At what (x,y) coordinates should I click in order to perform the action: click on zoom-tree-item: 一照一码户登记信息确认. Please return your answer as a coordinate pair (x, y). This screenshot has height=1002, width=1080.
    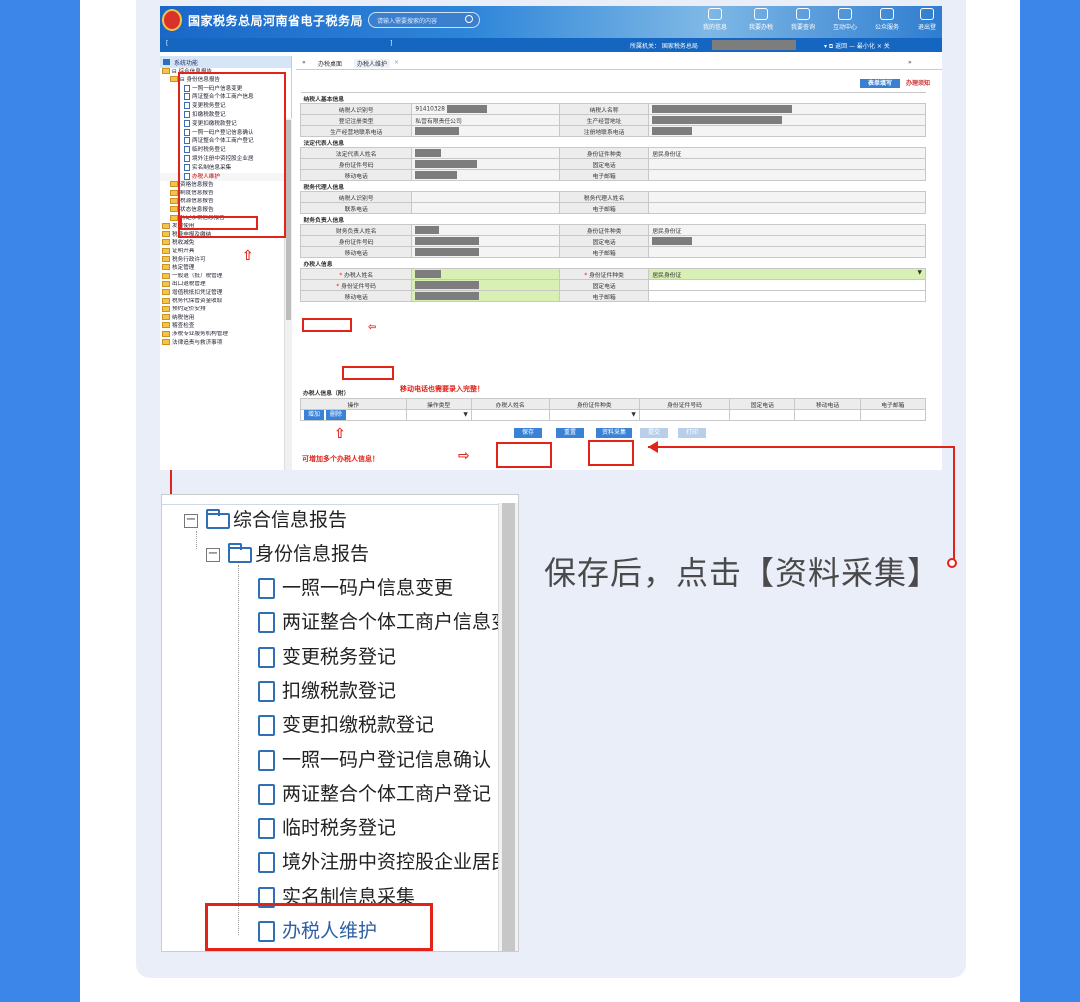
    Looking at the image, I should click on (378, 758).